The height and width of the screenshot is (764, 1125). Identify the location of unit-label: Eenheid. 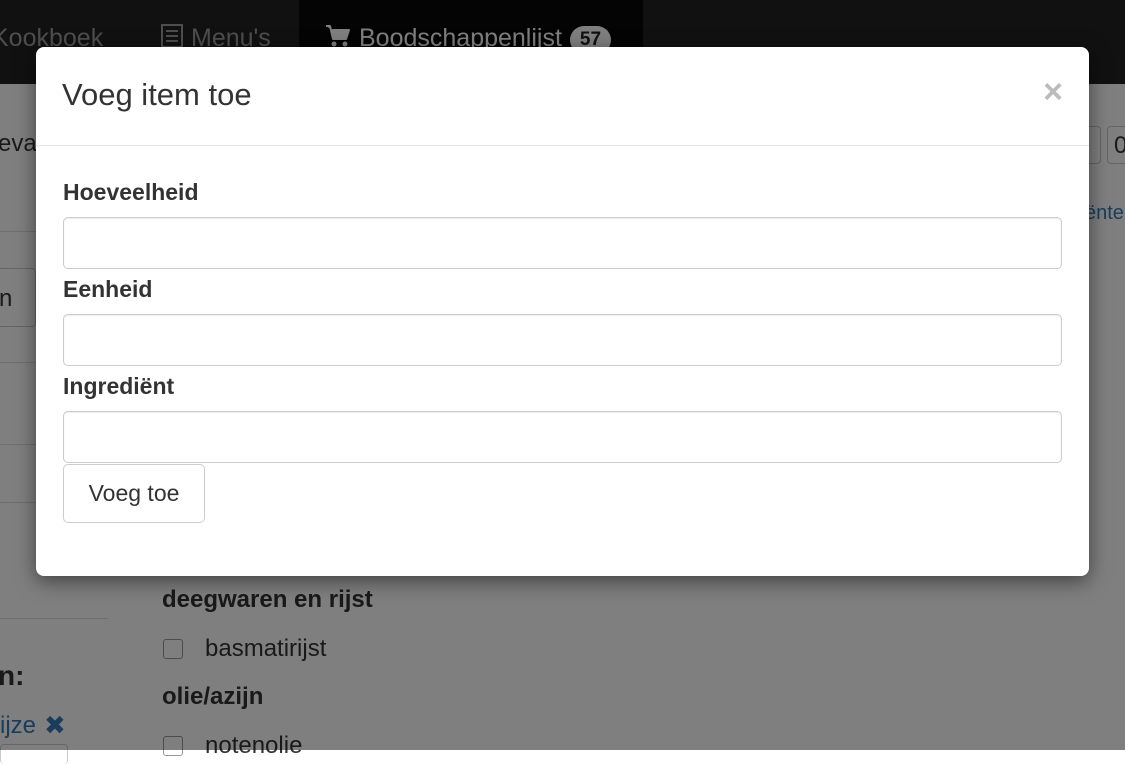
(108, 289).